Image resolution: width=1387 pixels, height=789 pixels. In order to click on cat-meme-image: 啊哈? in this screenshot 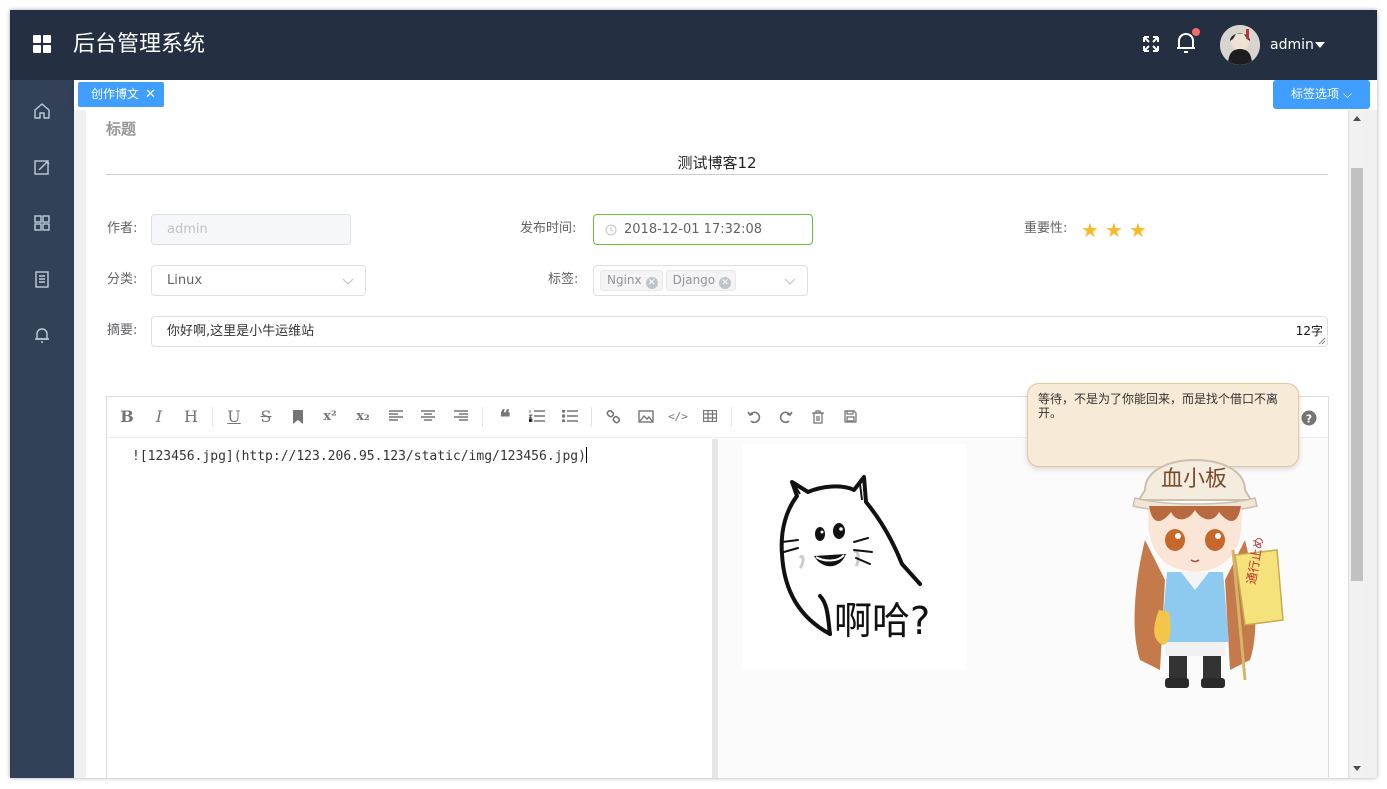, I will do `click(854, 557)`.